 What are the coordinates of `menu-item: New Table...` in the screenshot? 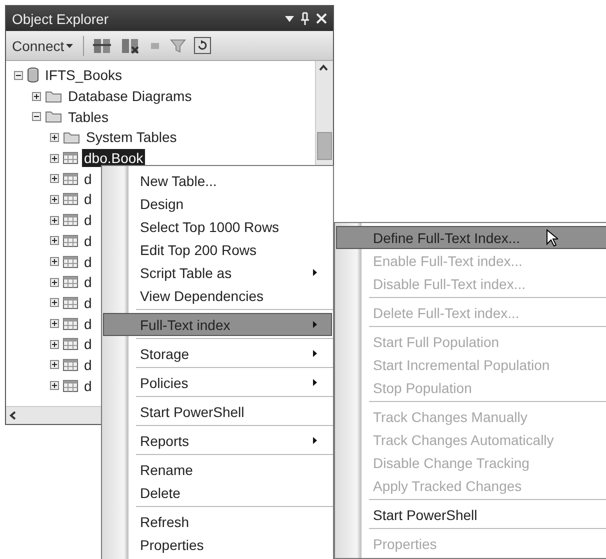 It's located at (217, 180).